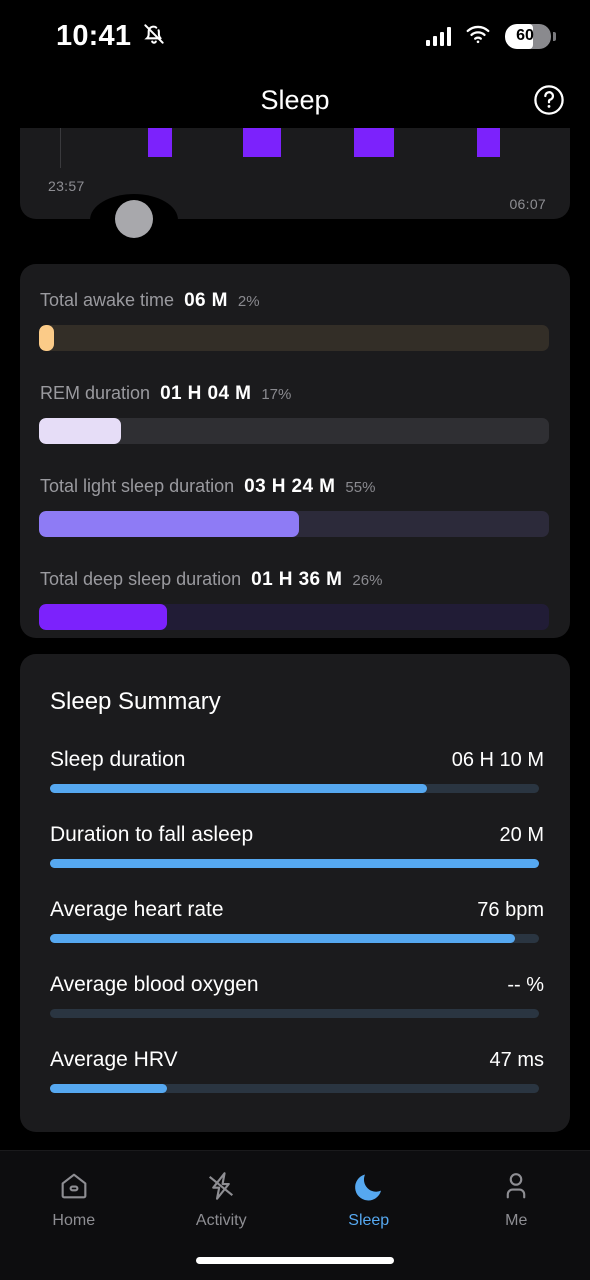 The height and width of the screenshot is (1280, 590). What do you see at coordinates (369, 1186) in the screenshot?
I see `moon-icon` at bounding box center [369, 1186].